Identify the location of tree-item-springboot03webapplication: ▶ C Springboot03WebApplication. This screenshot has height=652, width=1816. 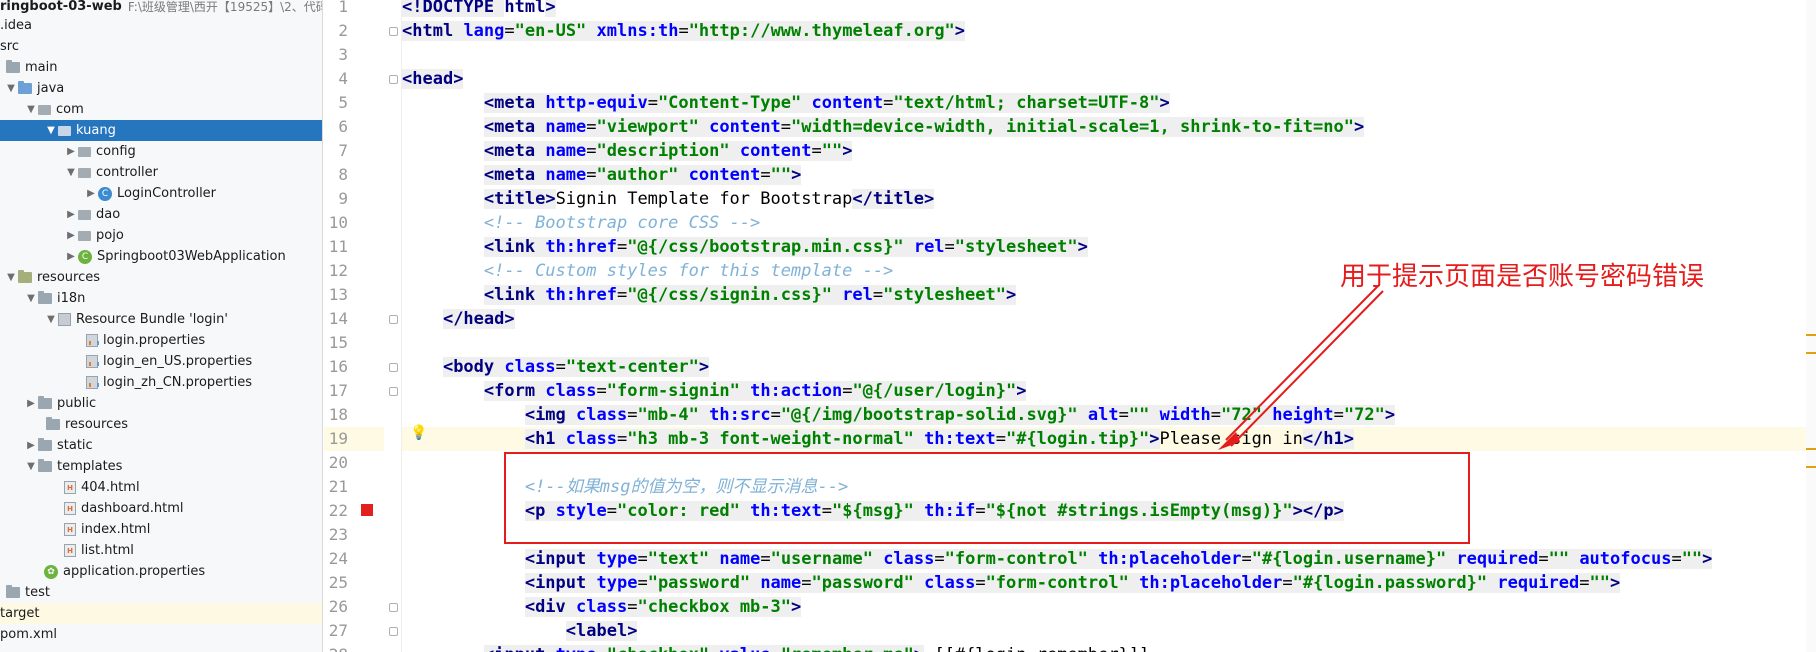
(161, 256).